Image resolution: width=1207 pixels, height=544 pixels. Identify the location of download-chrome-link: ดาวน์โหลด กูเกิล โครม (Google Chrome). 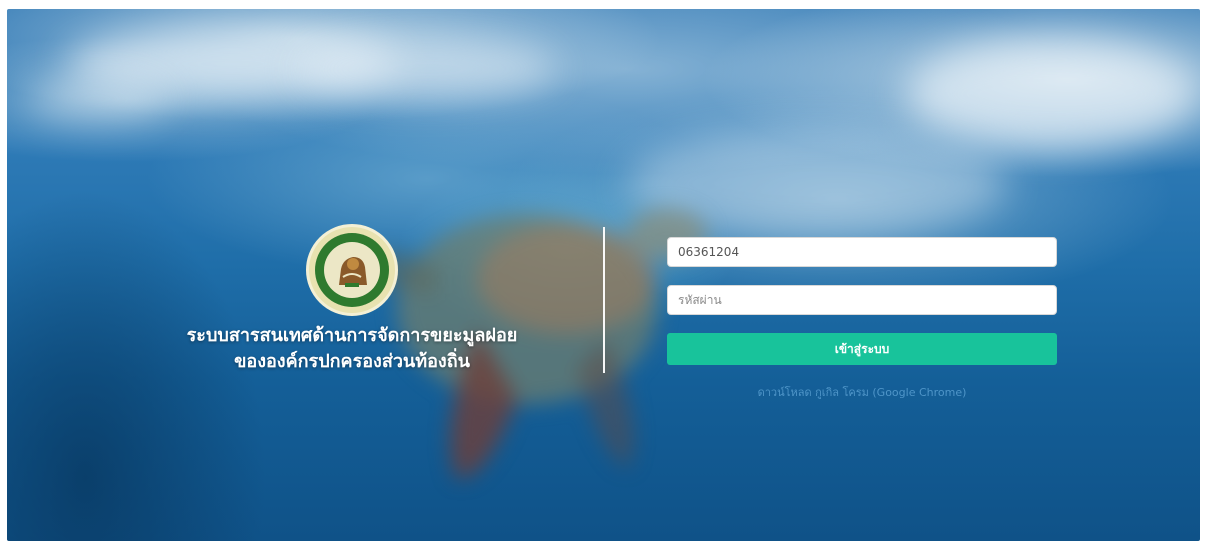
(862, 392).